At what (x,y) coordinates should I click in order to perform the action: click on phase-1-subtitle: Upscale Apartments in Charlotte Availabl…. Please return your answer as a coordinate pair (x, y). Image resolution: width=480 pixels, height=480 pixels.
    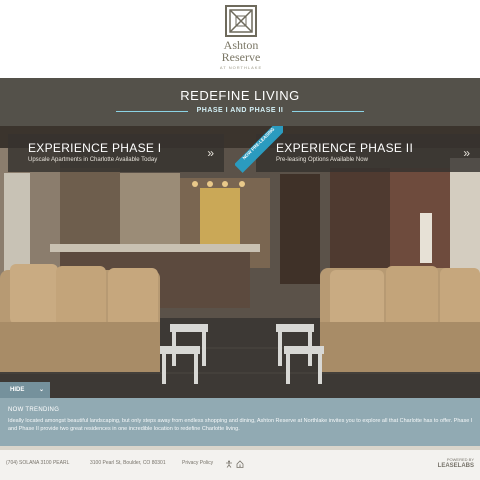
    Looking at the image, I should click on (93, 160).